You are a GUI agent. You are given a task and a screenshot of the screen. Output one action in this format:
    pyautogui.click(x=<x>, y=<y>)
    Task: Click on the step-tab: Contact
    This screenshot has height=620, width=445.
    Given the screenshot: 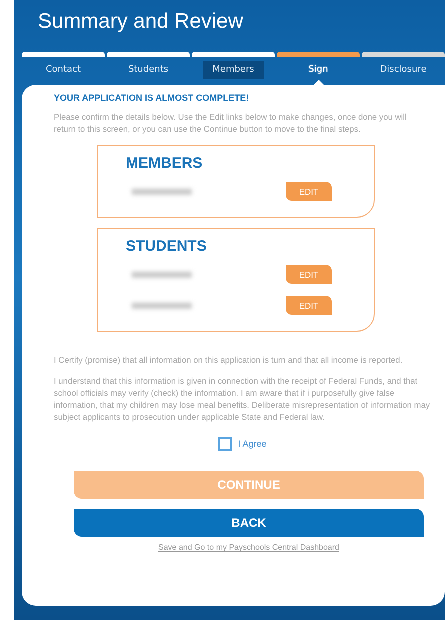 What is the action you would take?
    pyautogui.click(x=63, y=70)
    